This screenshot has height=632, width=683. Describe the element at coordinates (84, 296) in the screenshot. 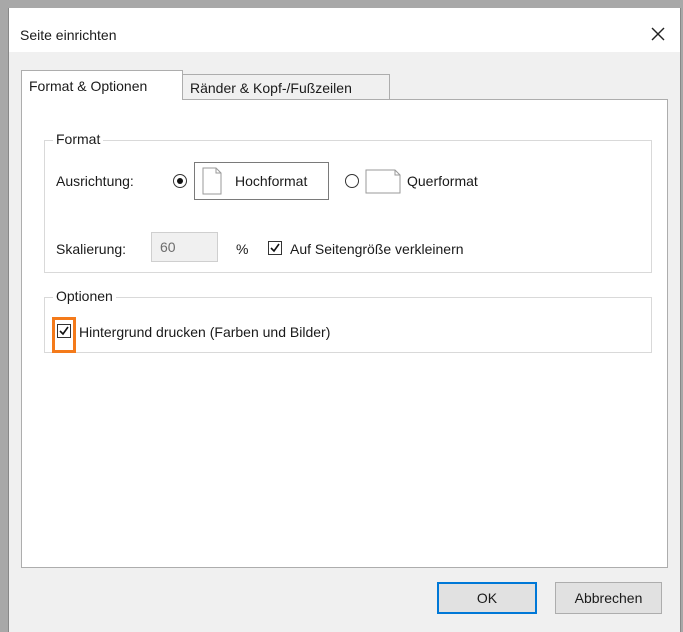

I see `options-group-legend: Optionen` at that location.